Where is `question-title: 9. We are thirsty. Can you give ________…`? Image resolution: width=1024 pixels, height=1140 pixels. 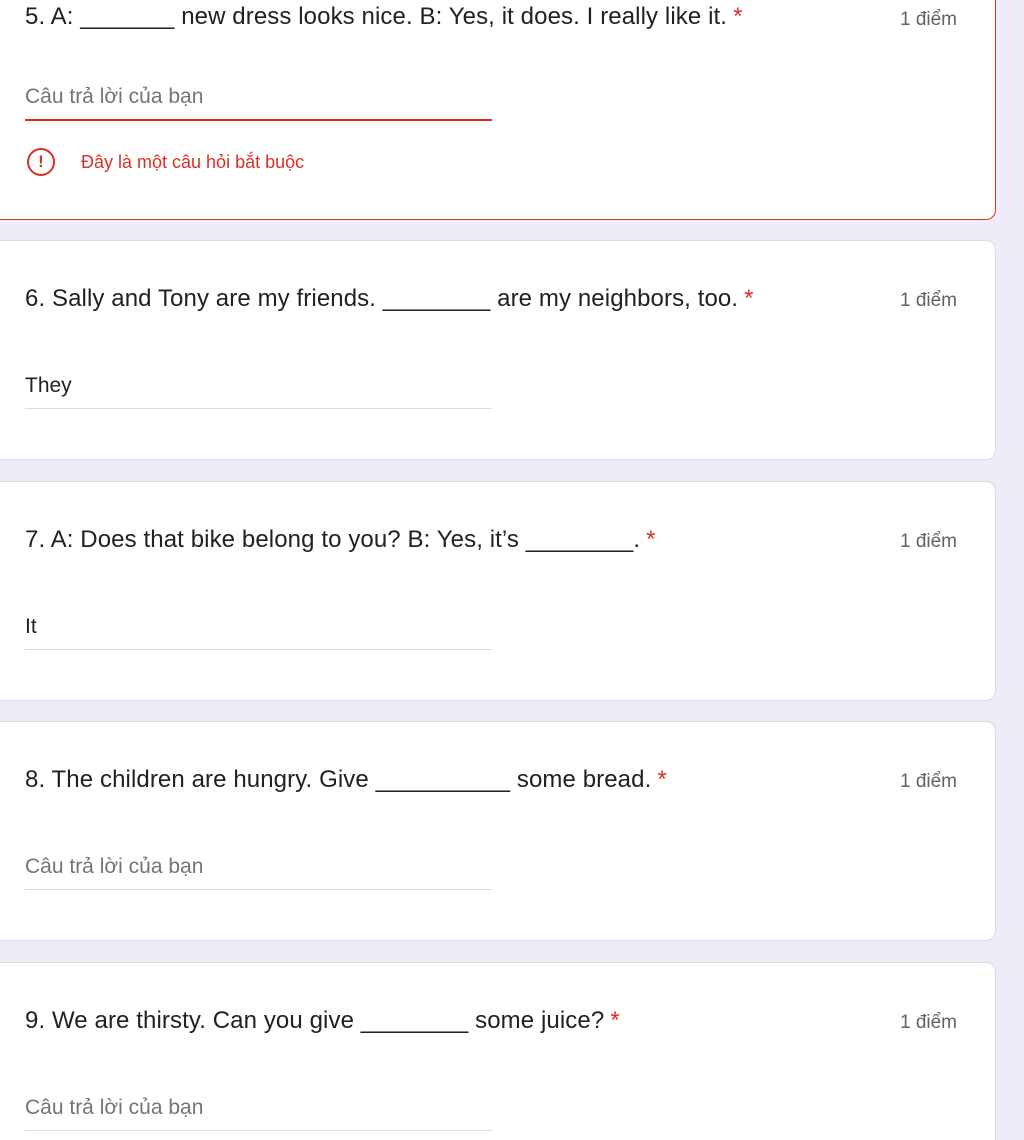 question-title: 9. We are thirsty. Can you give ________… is located at coordinates (322, 1021).